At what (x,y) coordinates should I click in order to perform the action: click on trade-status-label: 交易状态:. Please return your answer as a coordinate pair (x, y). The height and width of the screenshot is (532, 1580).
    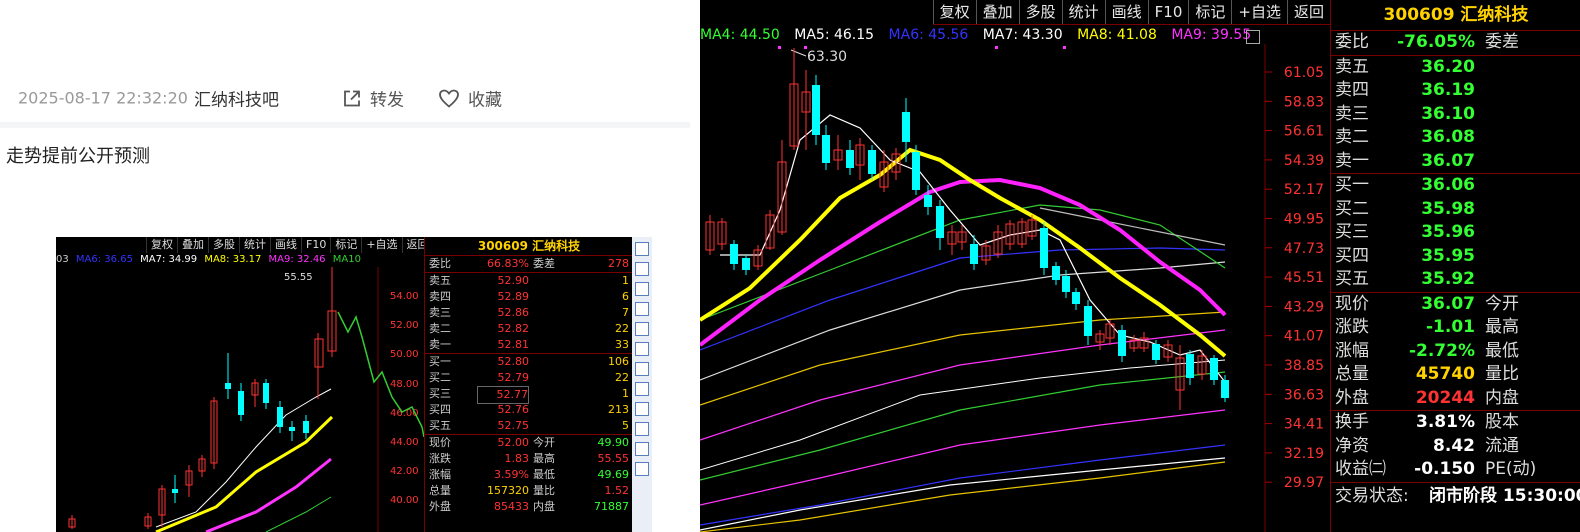
    Looking at the image, I should click on (1372, 495).